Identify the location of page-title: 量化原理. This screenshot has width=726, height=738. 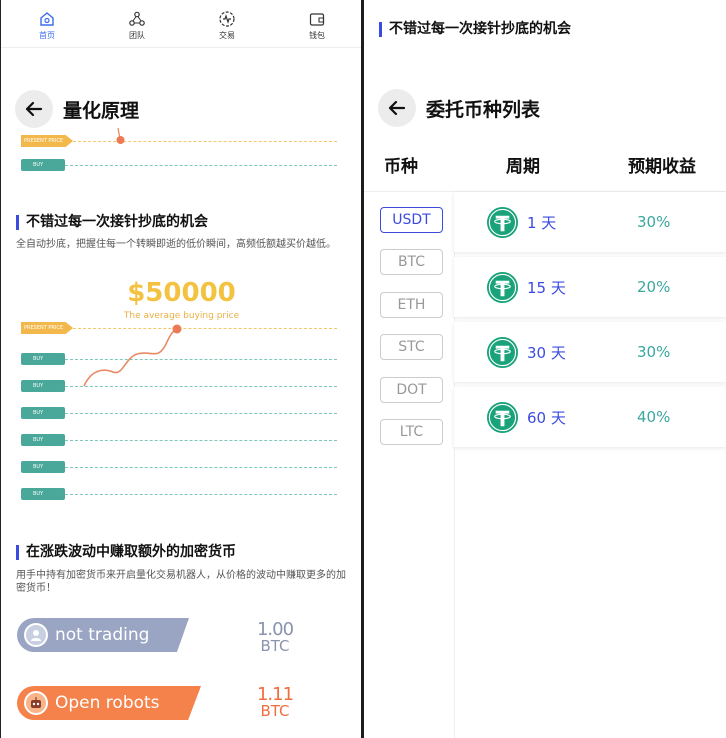
(101, 110).